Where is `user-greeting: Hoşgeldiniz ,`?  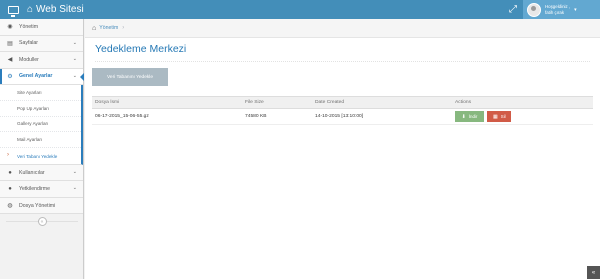 user-greeting: Hoşgeldiniz , is located at coordinates (558, 7).